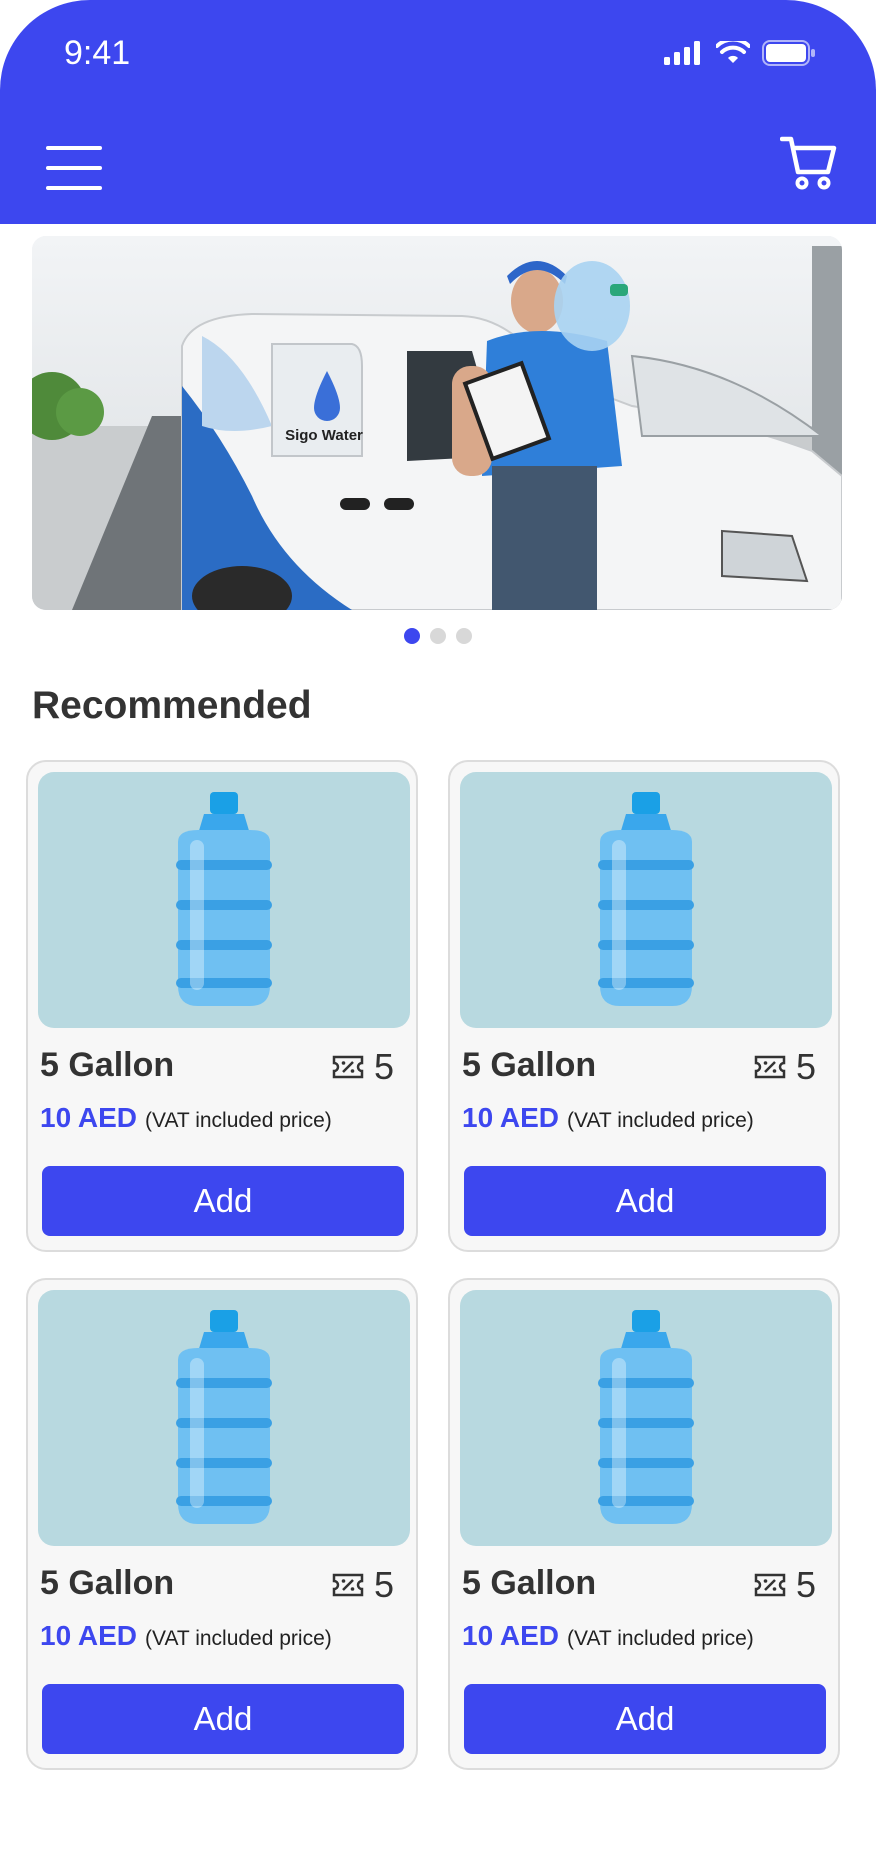 This screenshot has width=876, height=1852. What do you see at coordinates (172, 705) in the screenshot?
I see `section-title: Recommended` at bounding box center [172, 705].